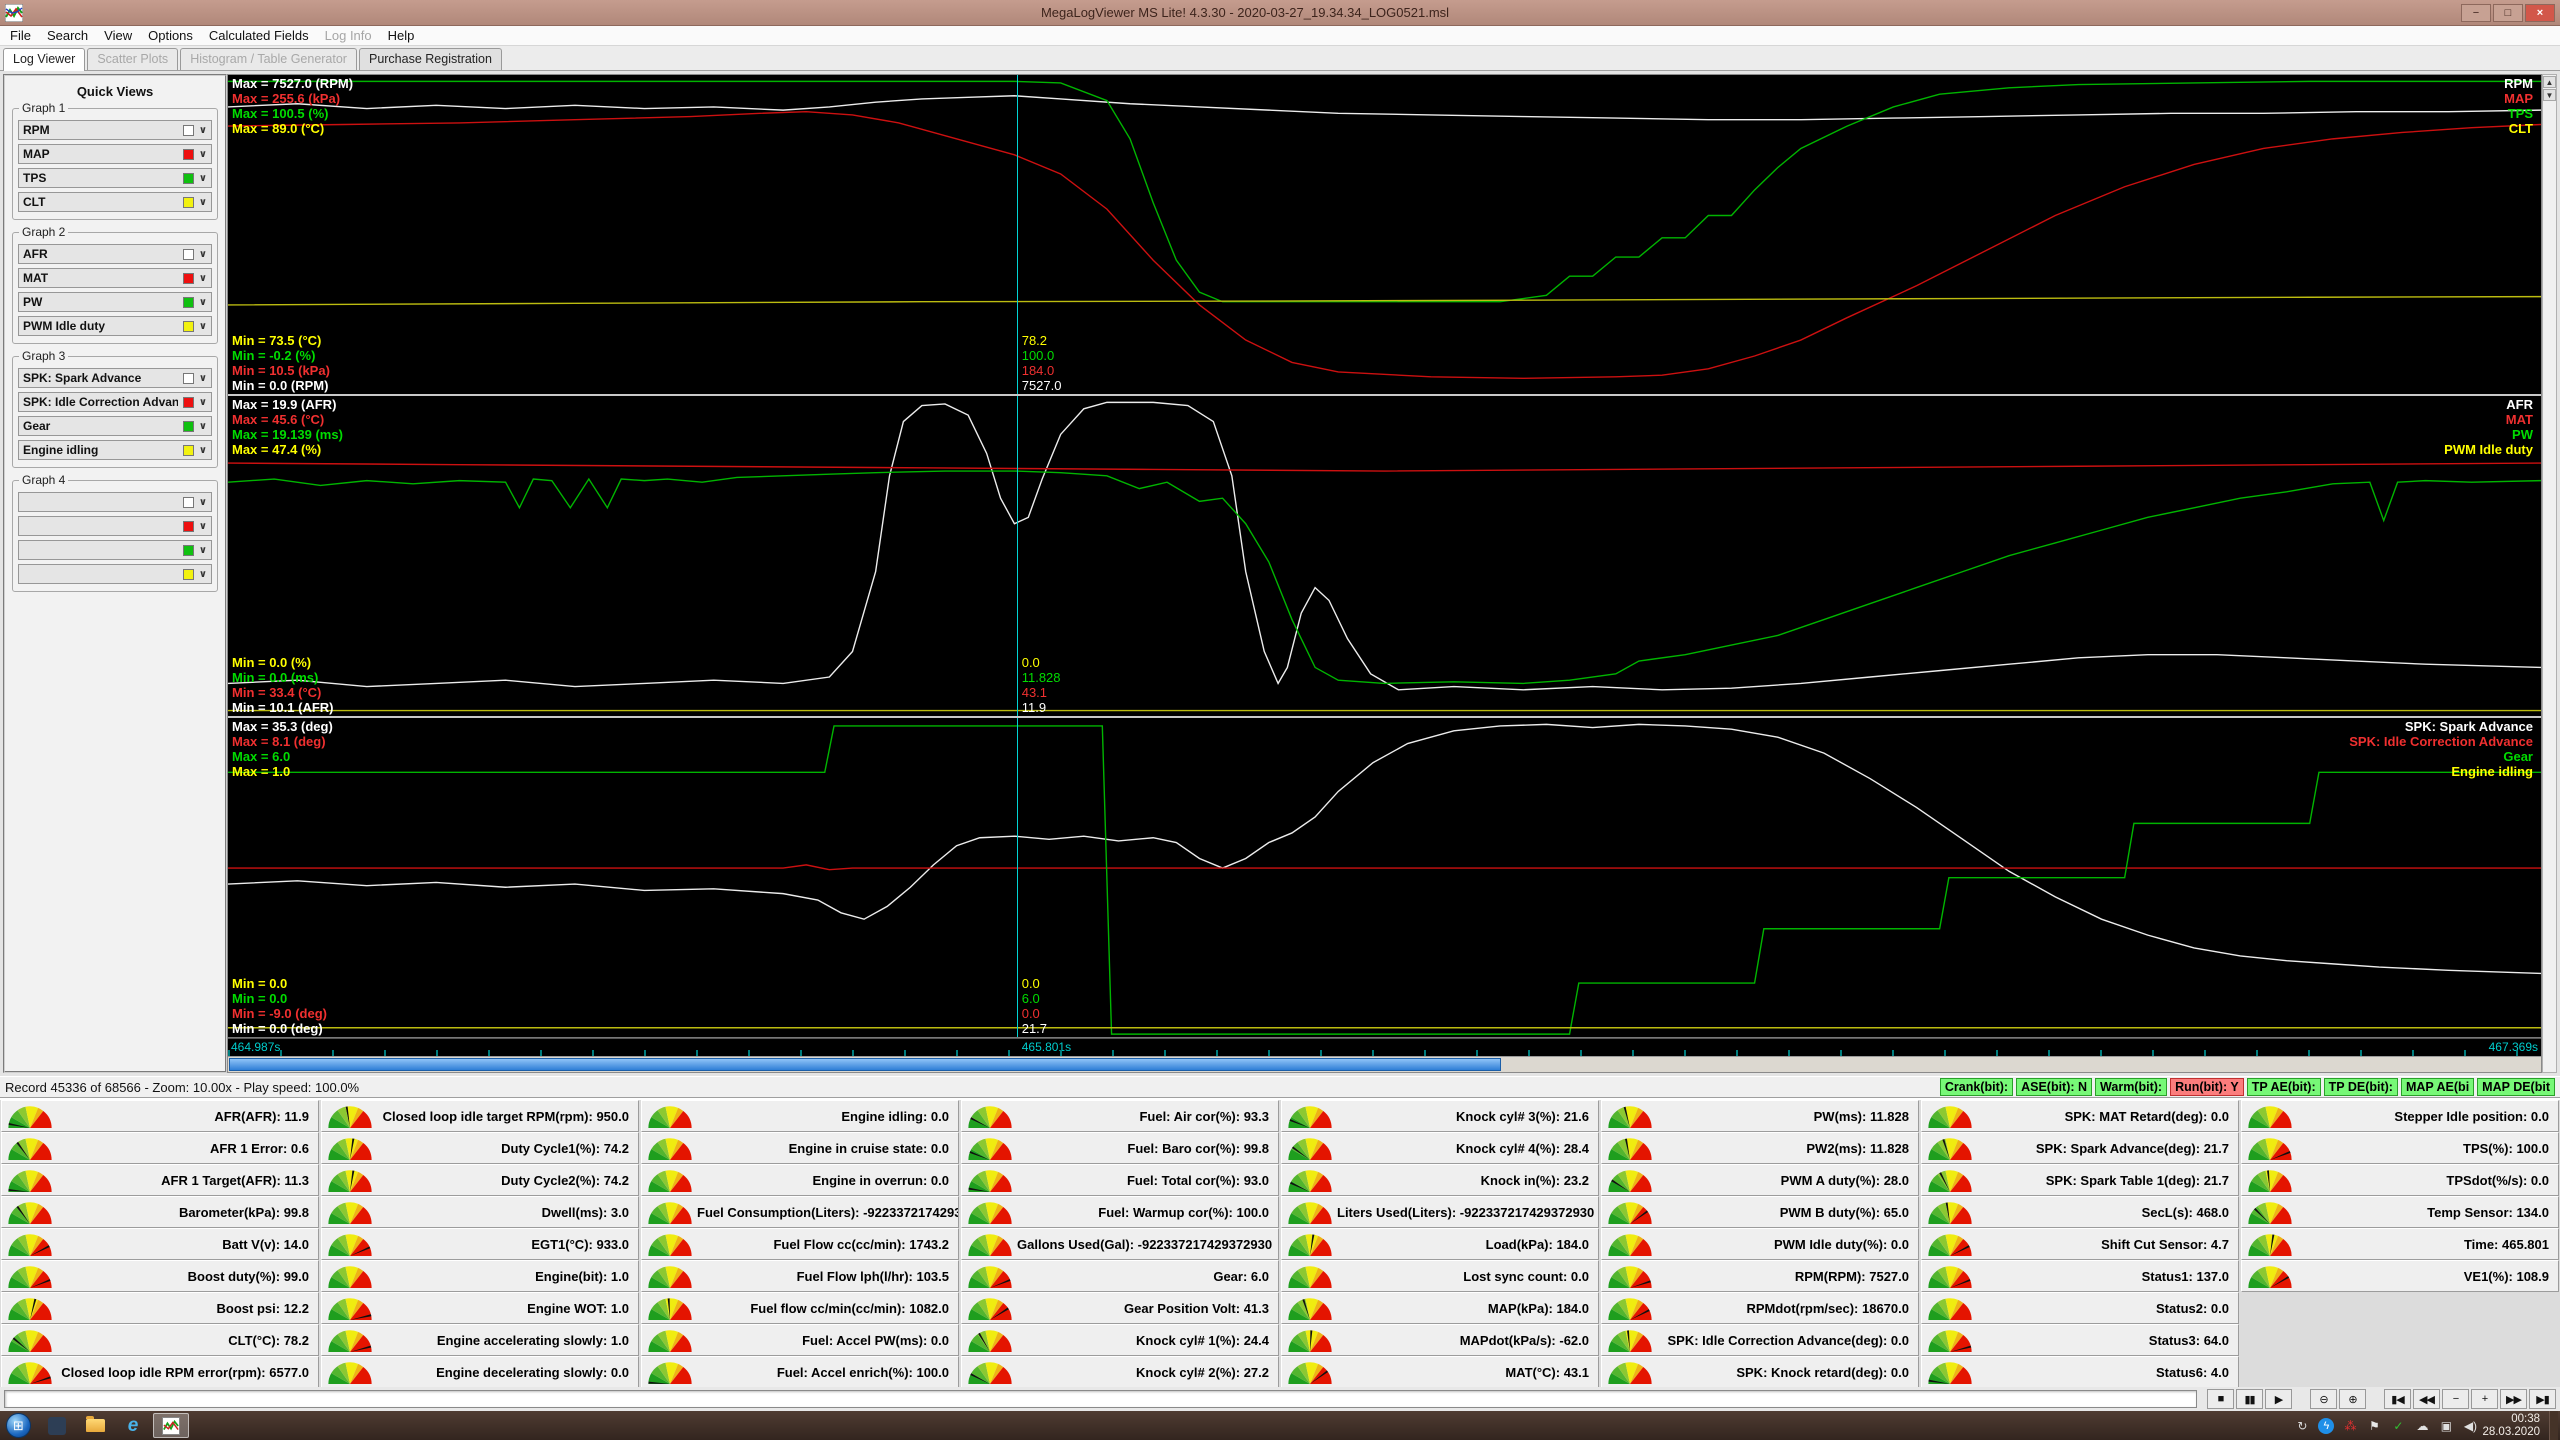 Image resolution: width=2560 pixels, height=1440 pixels. I want to click on display-icon: ▣, so click(2446, 1426).